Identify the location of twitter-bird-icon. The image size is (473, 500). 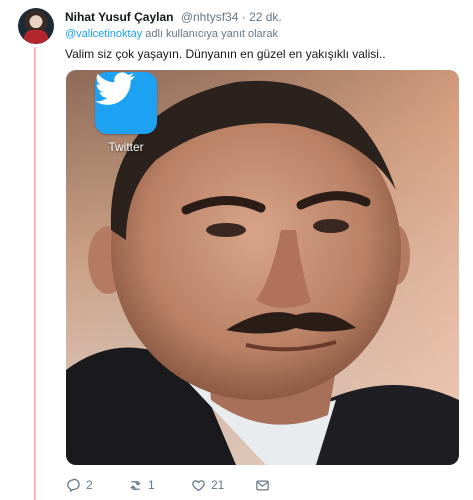
(115, 88).